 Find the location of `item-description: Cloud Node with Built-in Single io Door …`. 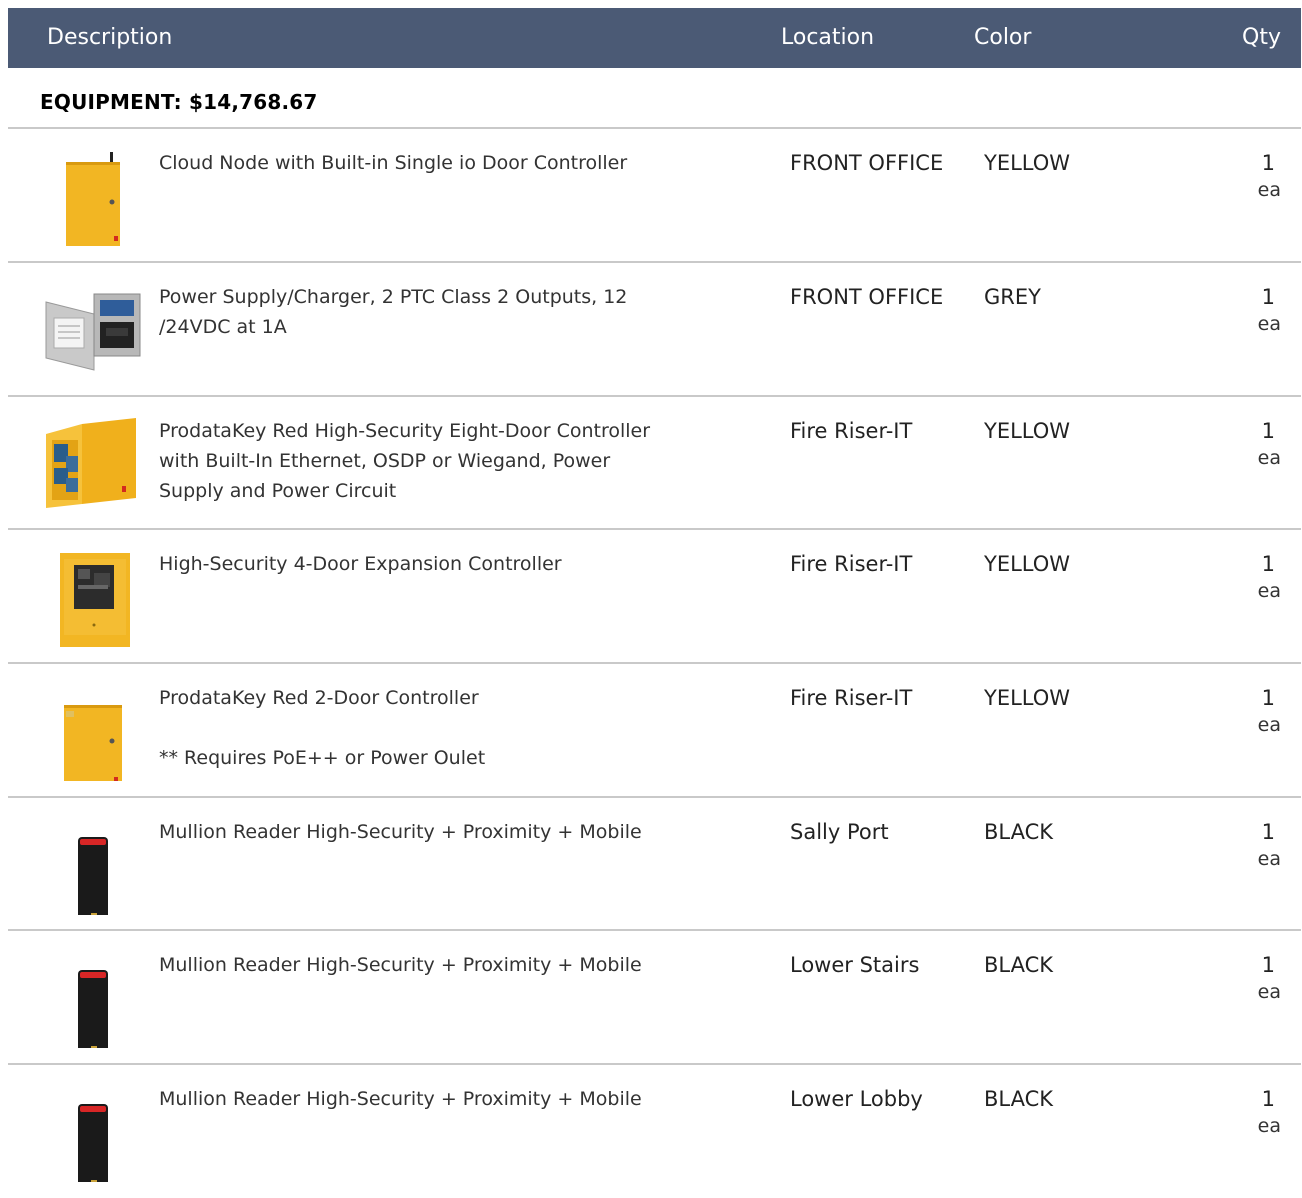

item-description: Cloud Node with Built-in Single io Door … is located at coordinates (393, 163).